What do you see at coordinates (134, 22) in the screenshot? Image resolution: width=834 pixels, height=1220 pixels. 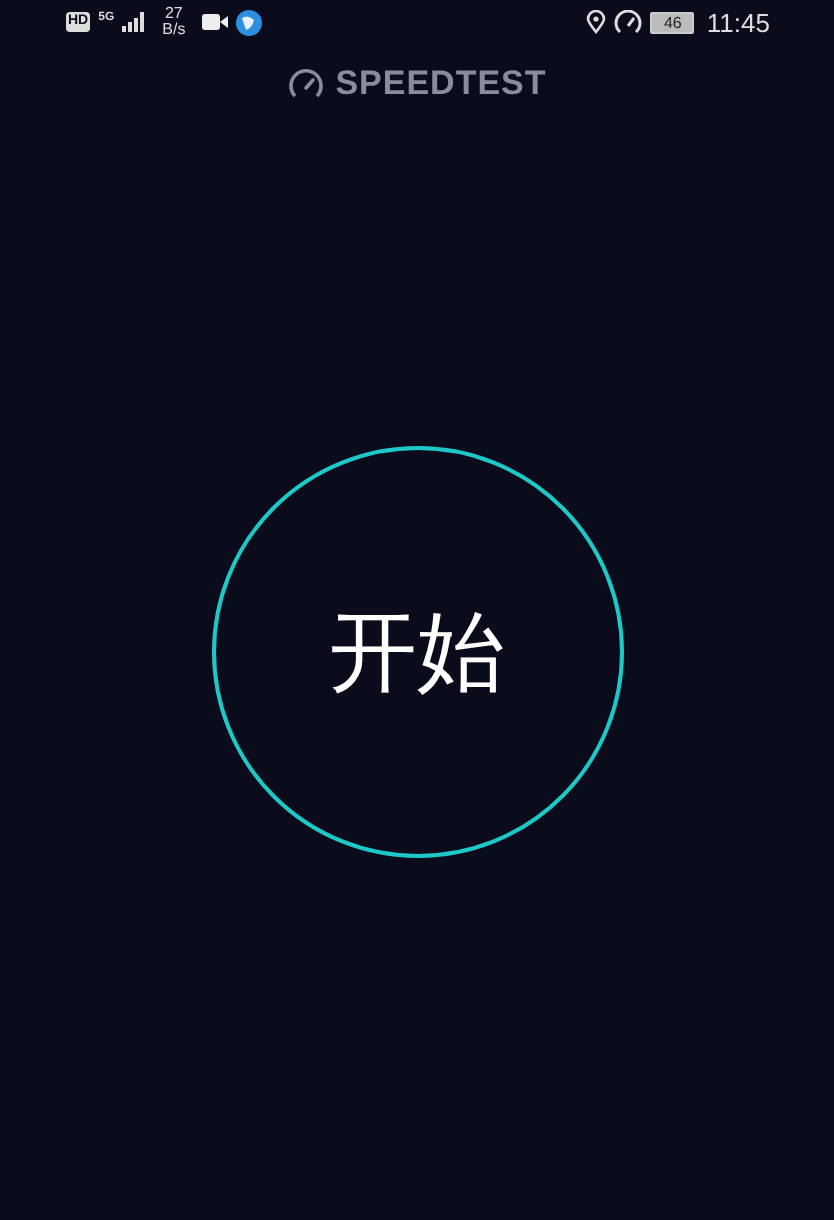 I see `signal-icon` at bounding box center [134, 22].